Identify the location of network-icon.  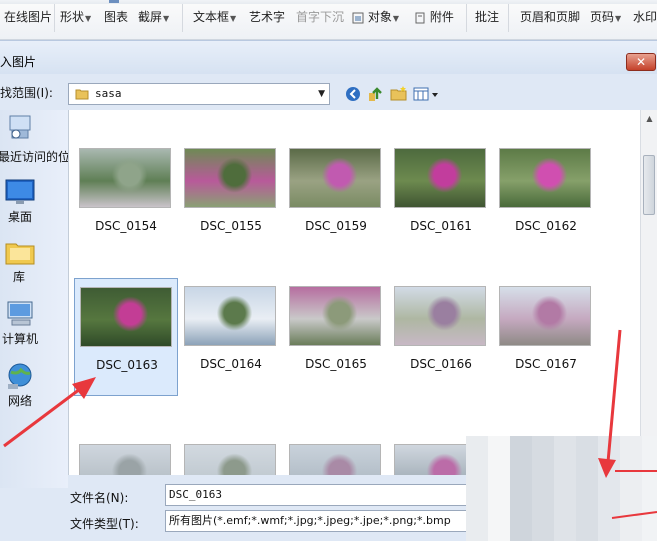
(20, 376).